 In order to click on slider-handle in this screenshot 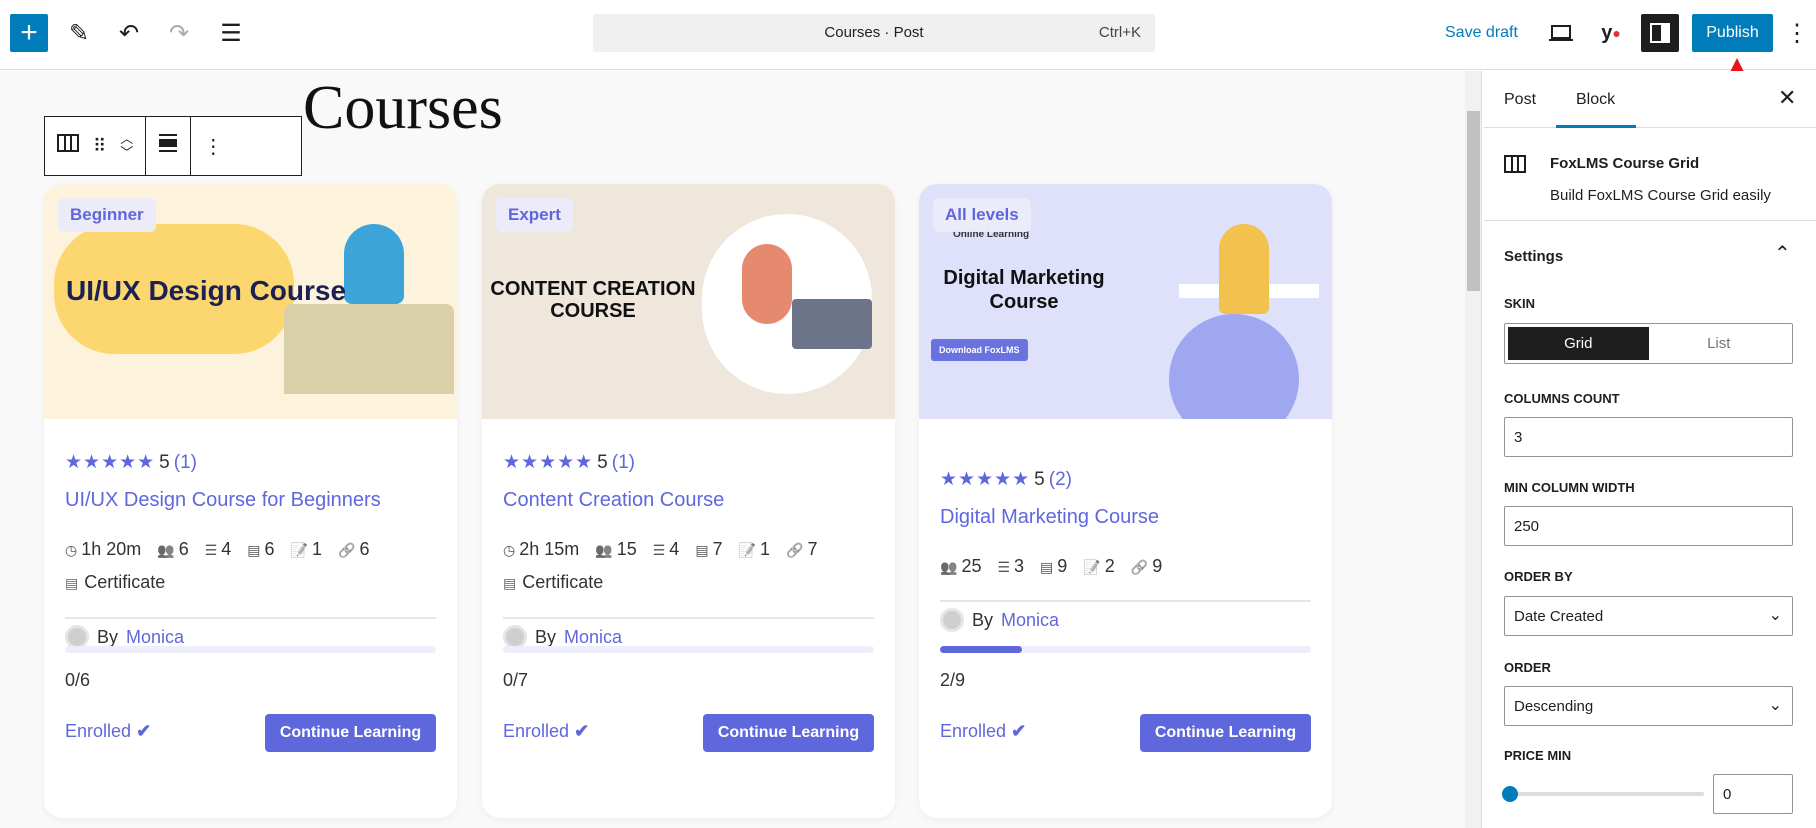, I will do `click(1510, 794)`.